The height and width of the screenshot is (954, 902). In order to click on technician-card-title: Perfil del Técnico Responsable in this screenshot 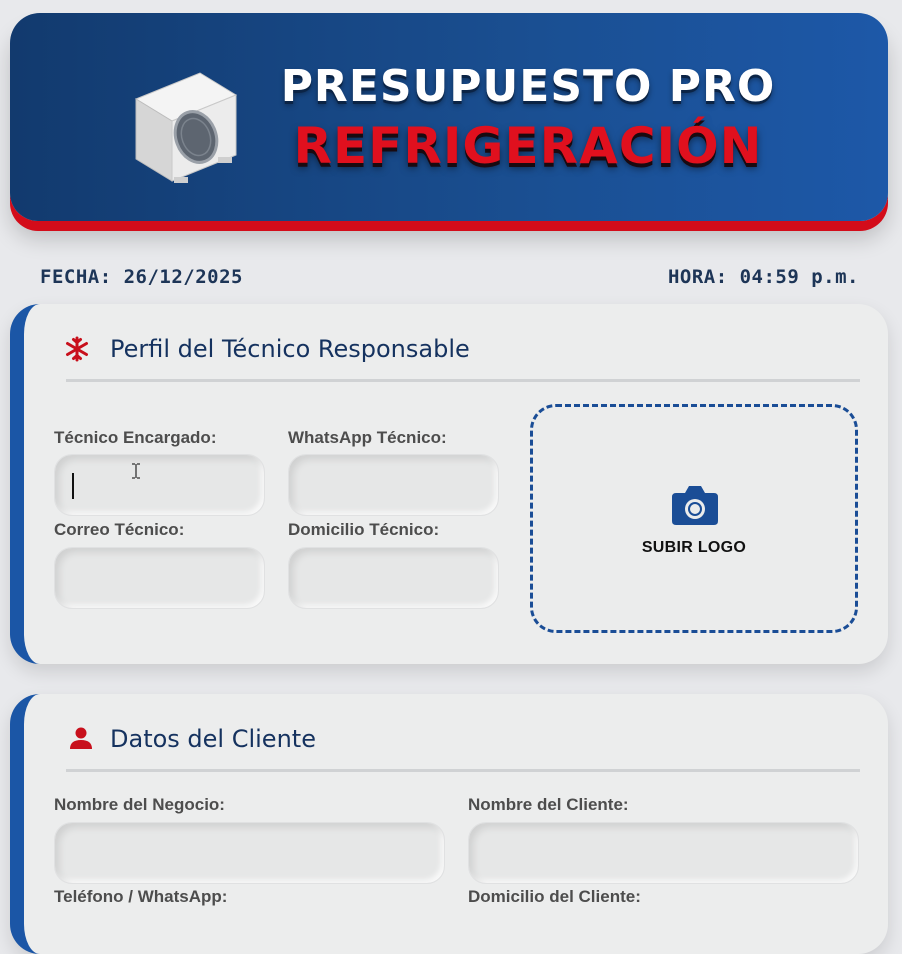, I will do `click(290, 349)`.